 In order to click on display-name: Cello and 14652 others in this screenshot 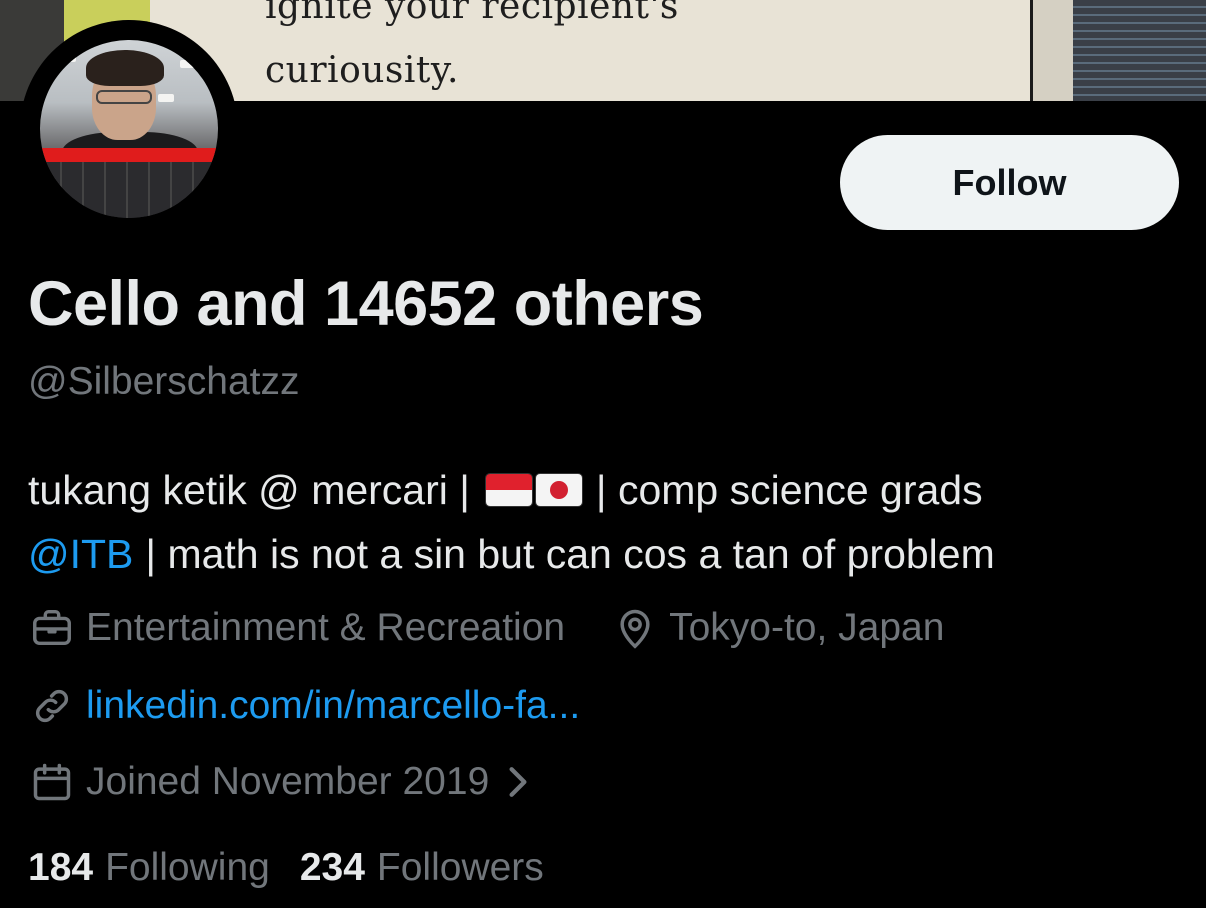, I will do `click(366, 304)`.